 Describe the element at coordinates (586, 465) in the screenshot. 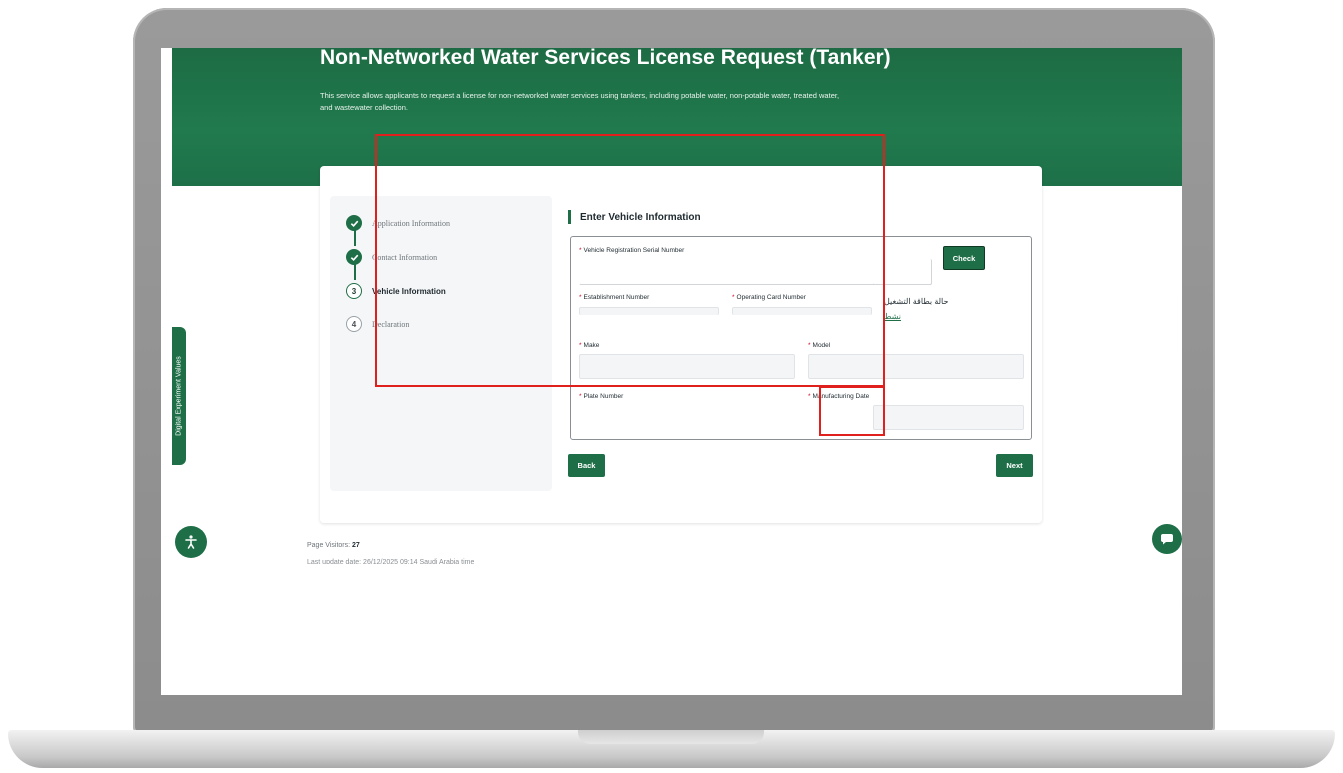

I see `back-button: Back` at that location.